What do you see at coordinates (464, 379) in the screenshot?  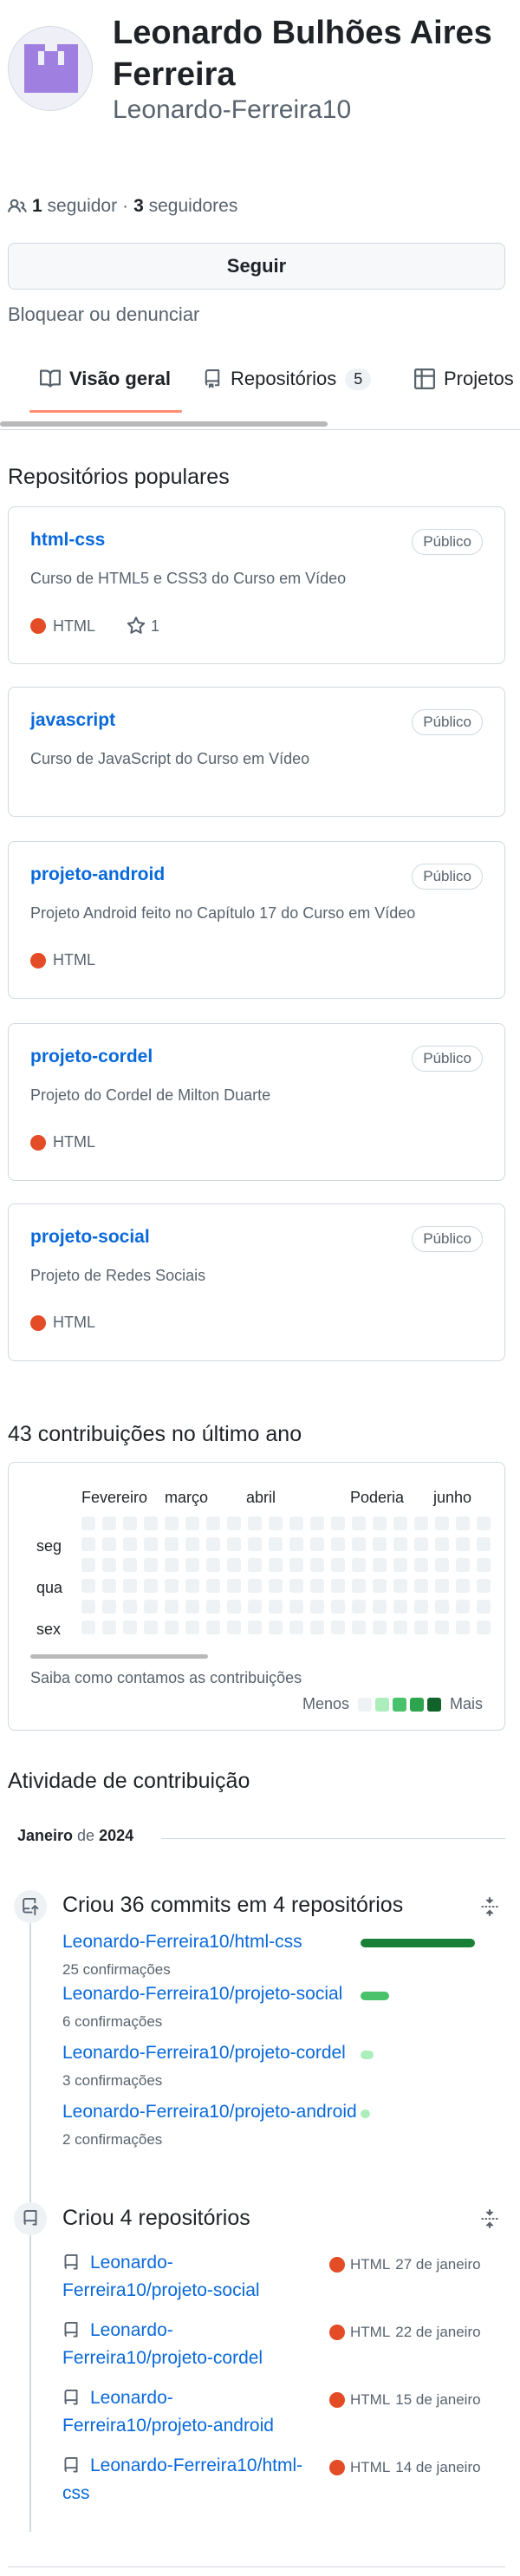 I see `tab-projects: Projetos` at bounding box center [464, 379].